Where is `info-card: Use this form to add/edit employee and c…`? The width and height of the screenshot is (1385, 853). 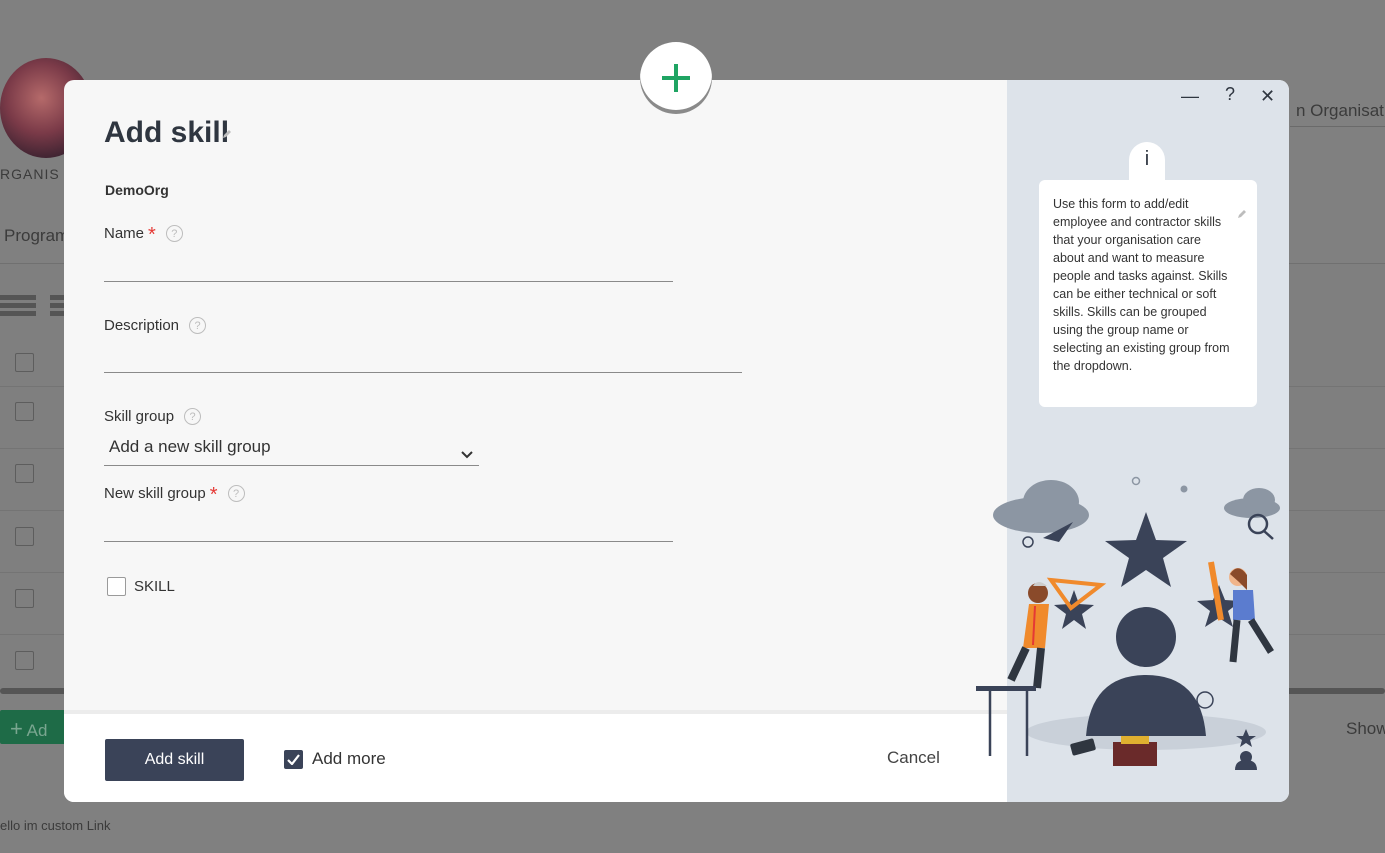 info-card: Use this form to add/edit employee and c… is located at coordinates (1148, 293).